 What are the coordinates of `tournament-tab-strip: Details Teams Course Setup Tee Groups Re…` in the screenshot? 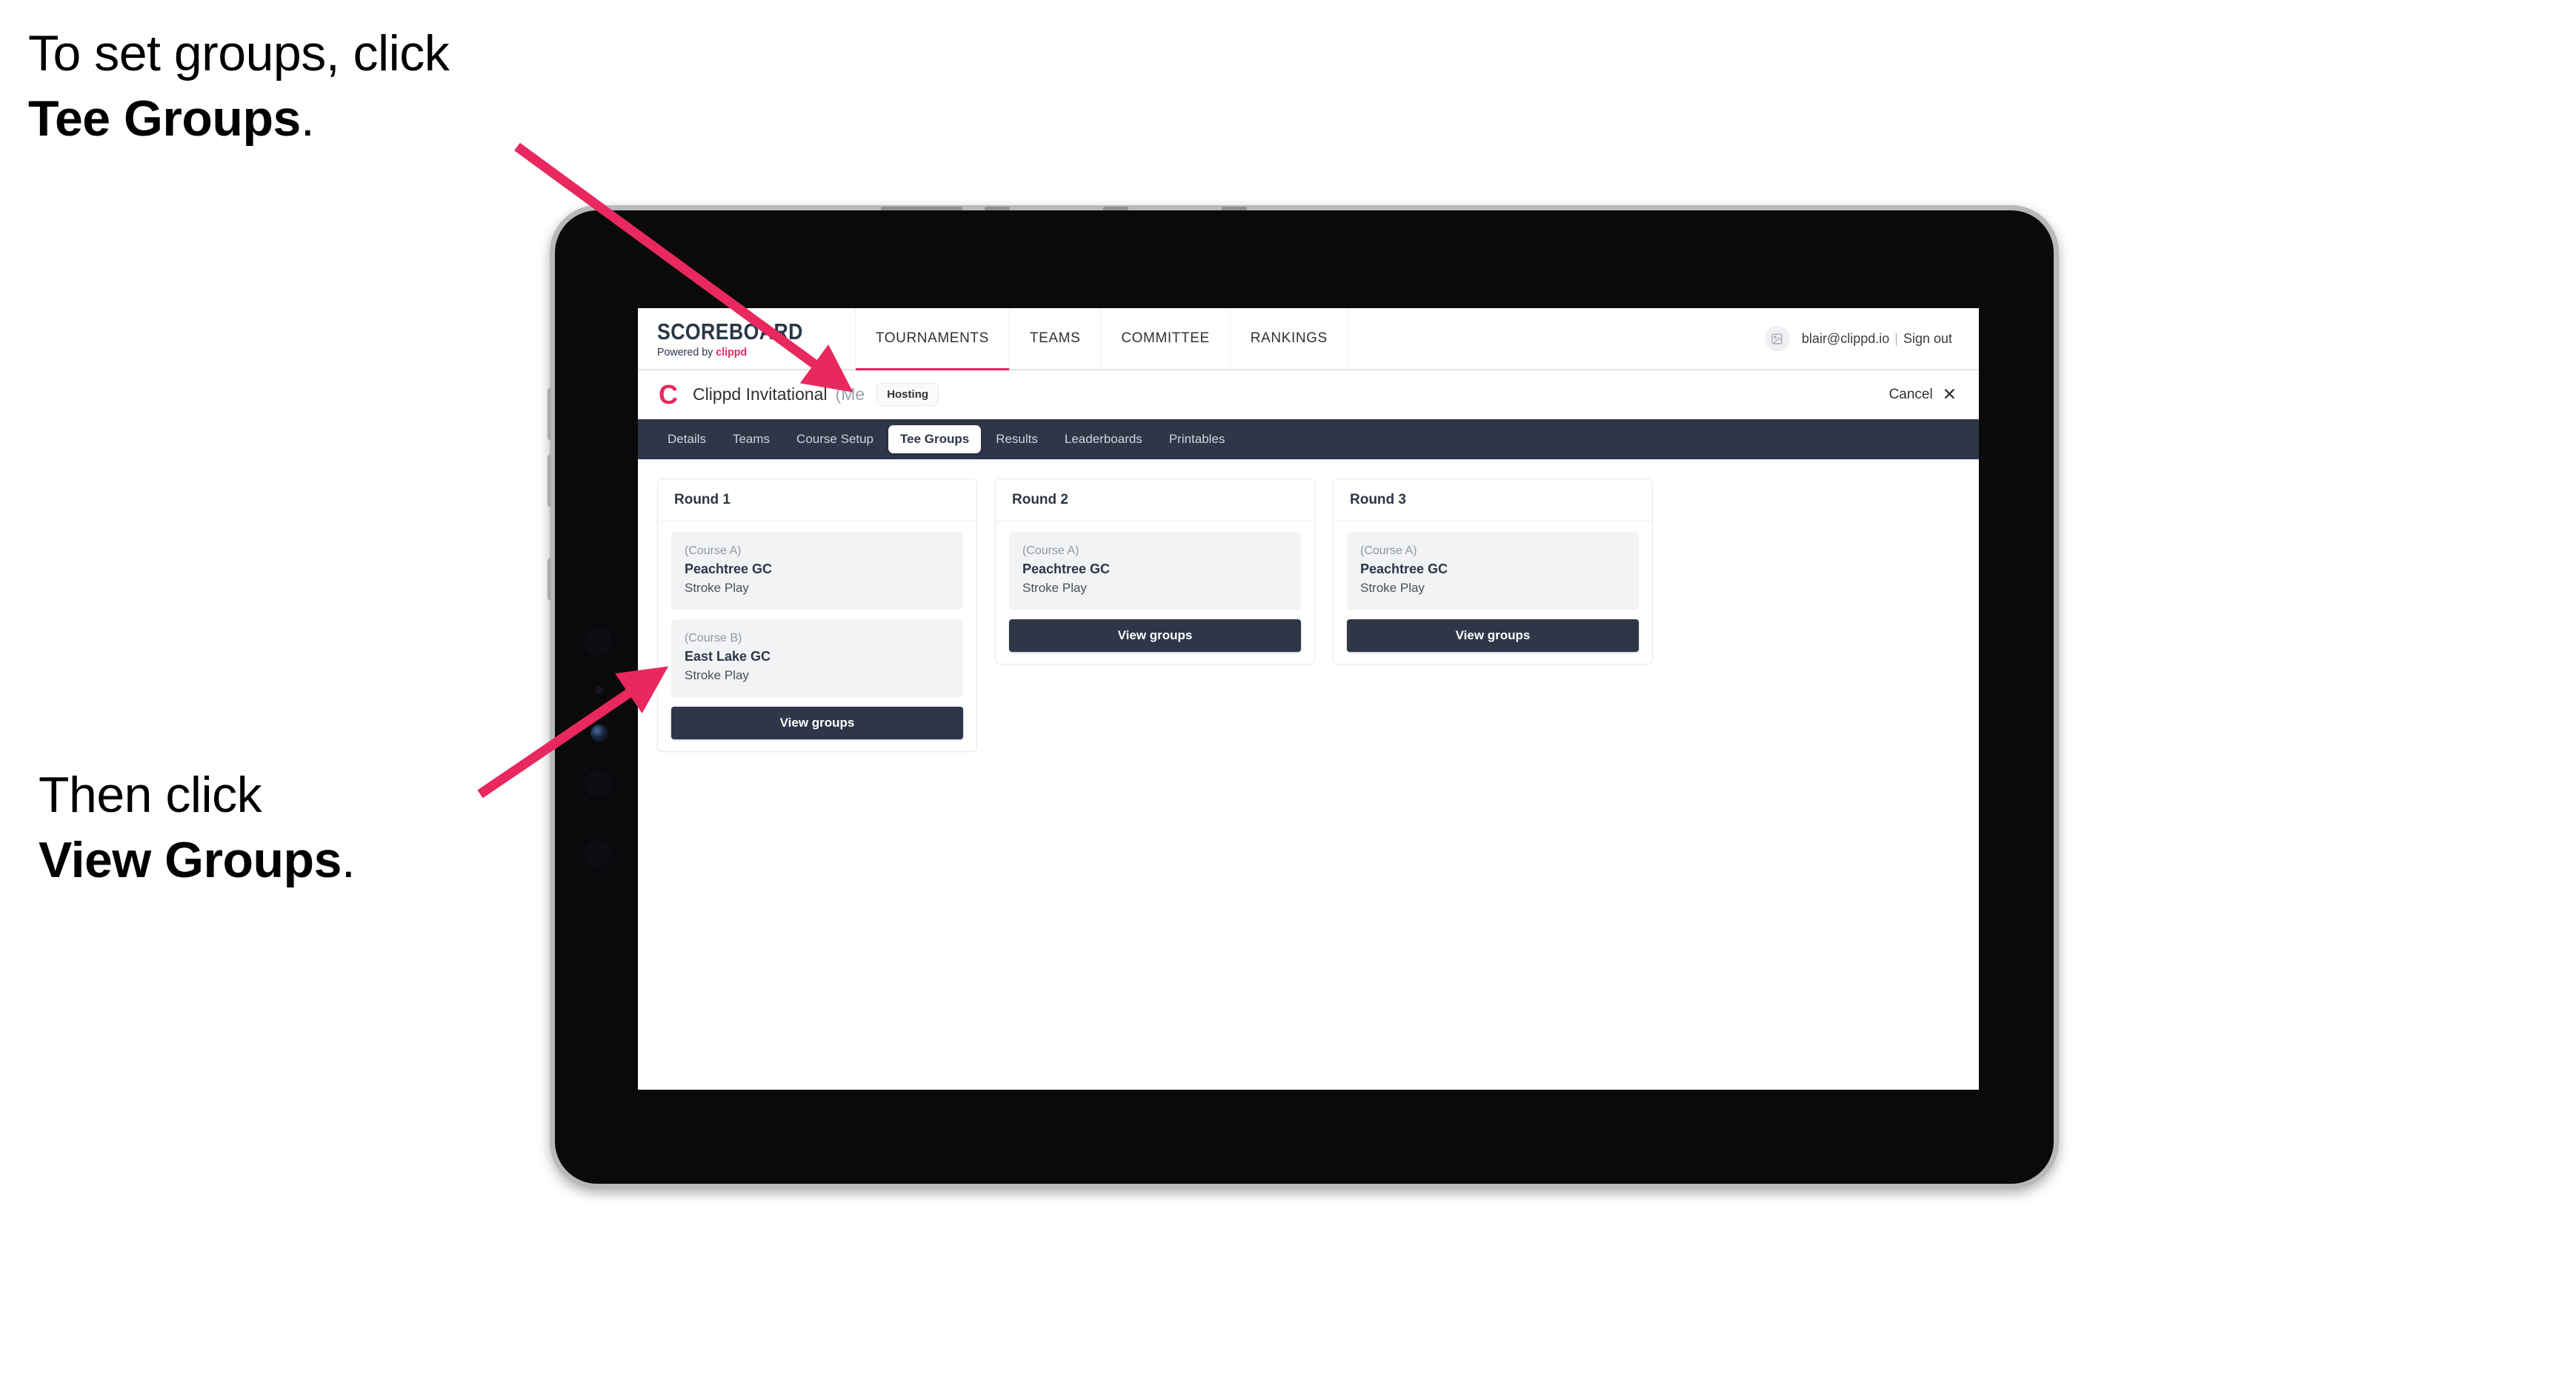 It's located at (1308, 439).